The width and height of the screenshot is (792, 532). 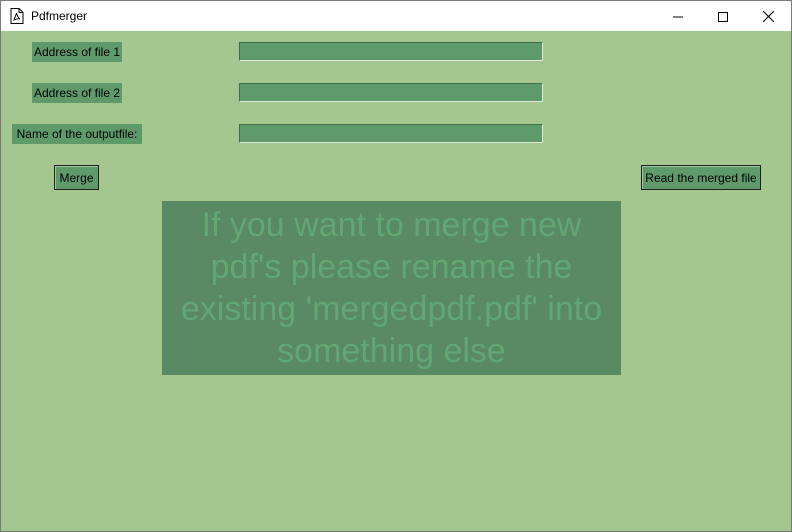 What do you see at coordinates (391, 92) in the screenshot?
I see `file2-input` at bounding box center [391, 92].